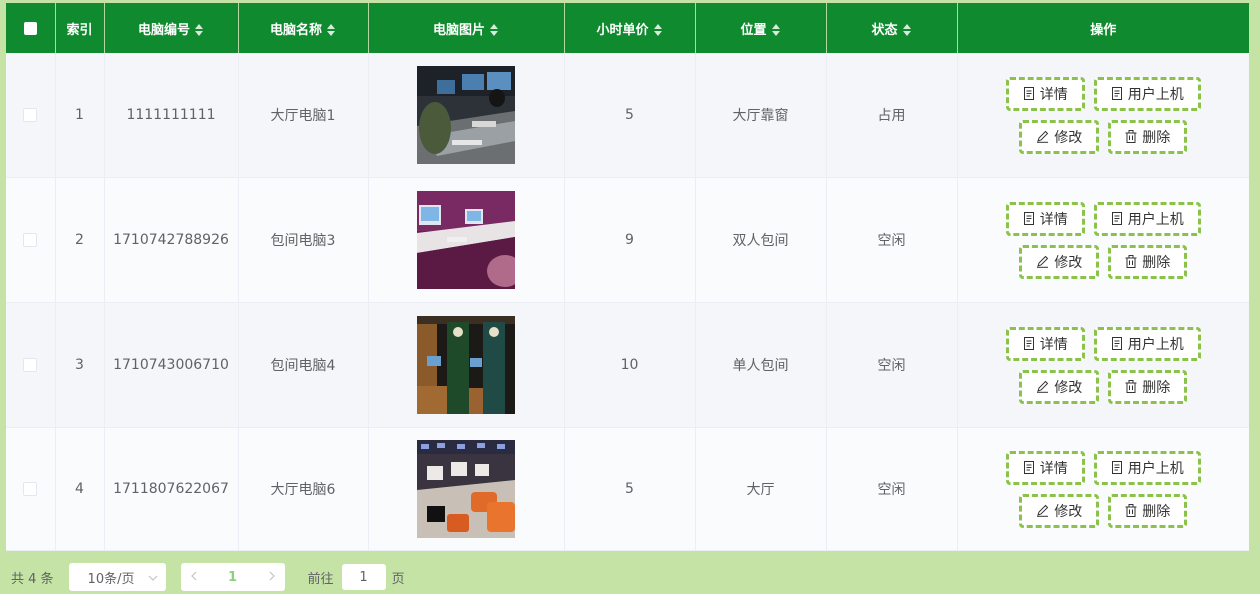  What do you see at coordinates (80, 365) in the screenshot?
I see `cell-index: 3` at bounding box center [80, 365].